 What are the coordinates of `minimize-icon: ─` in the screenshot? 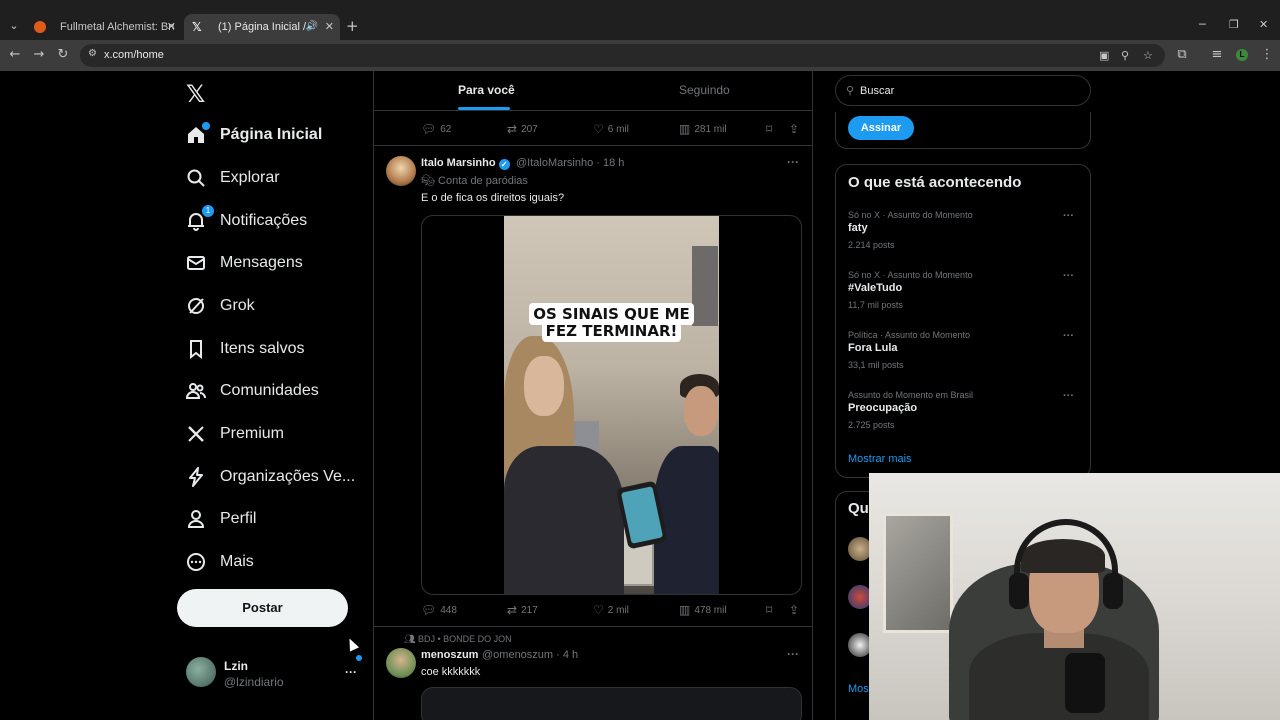 It's located at (1202, 24).